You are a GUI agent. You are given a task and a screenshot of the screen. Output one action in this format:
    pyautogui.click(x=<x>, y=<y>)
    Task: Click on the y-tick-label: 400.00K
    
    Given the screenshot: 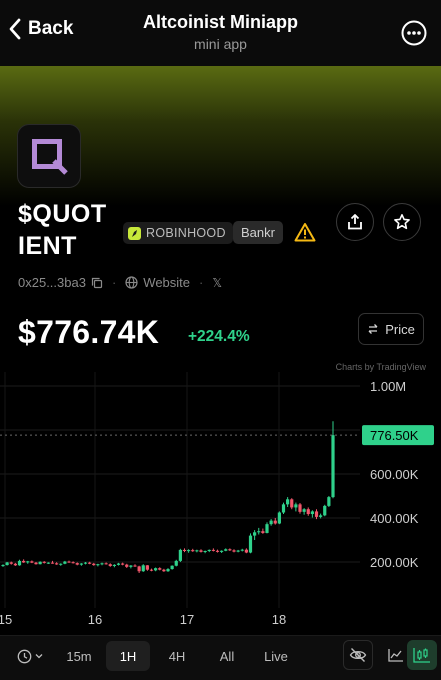 What is the action you would take?
    pyautogui.click(x=394, y=518)
    